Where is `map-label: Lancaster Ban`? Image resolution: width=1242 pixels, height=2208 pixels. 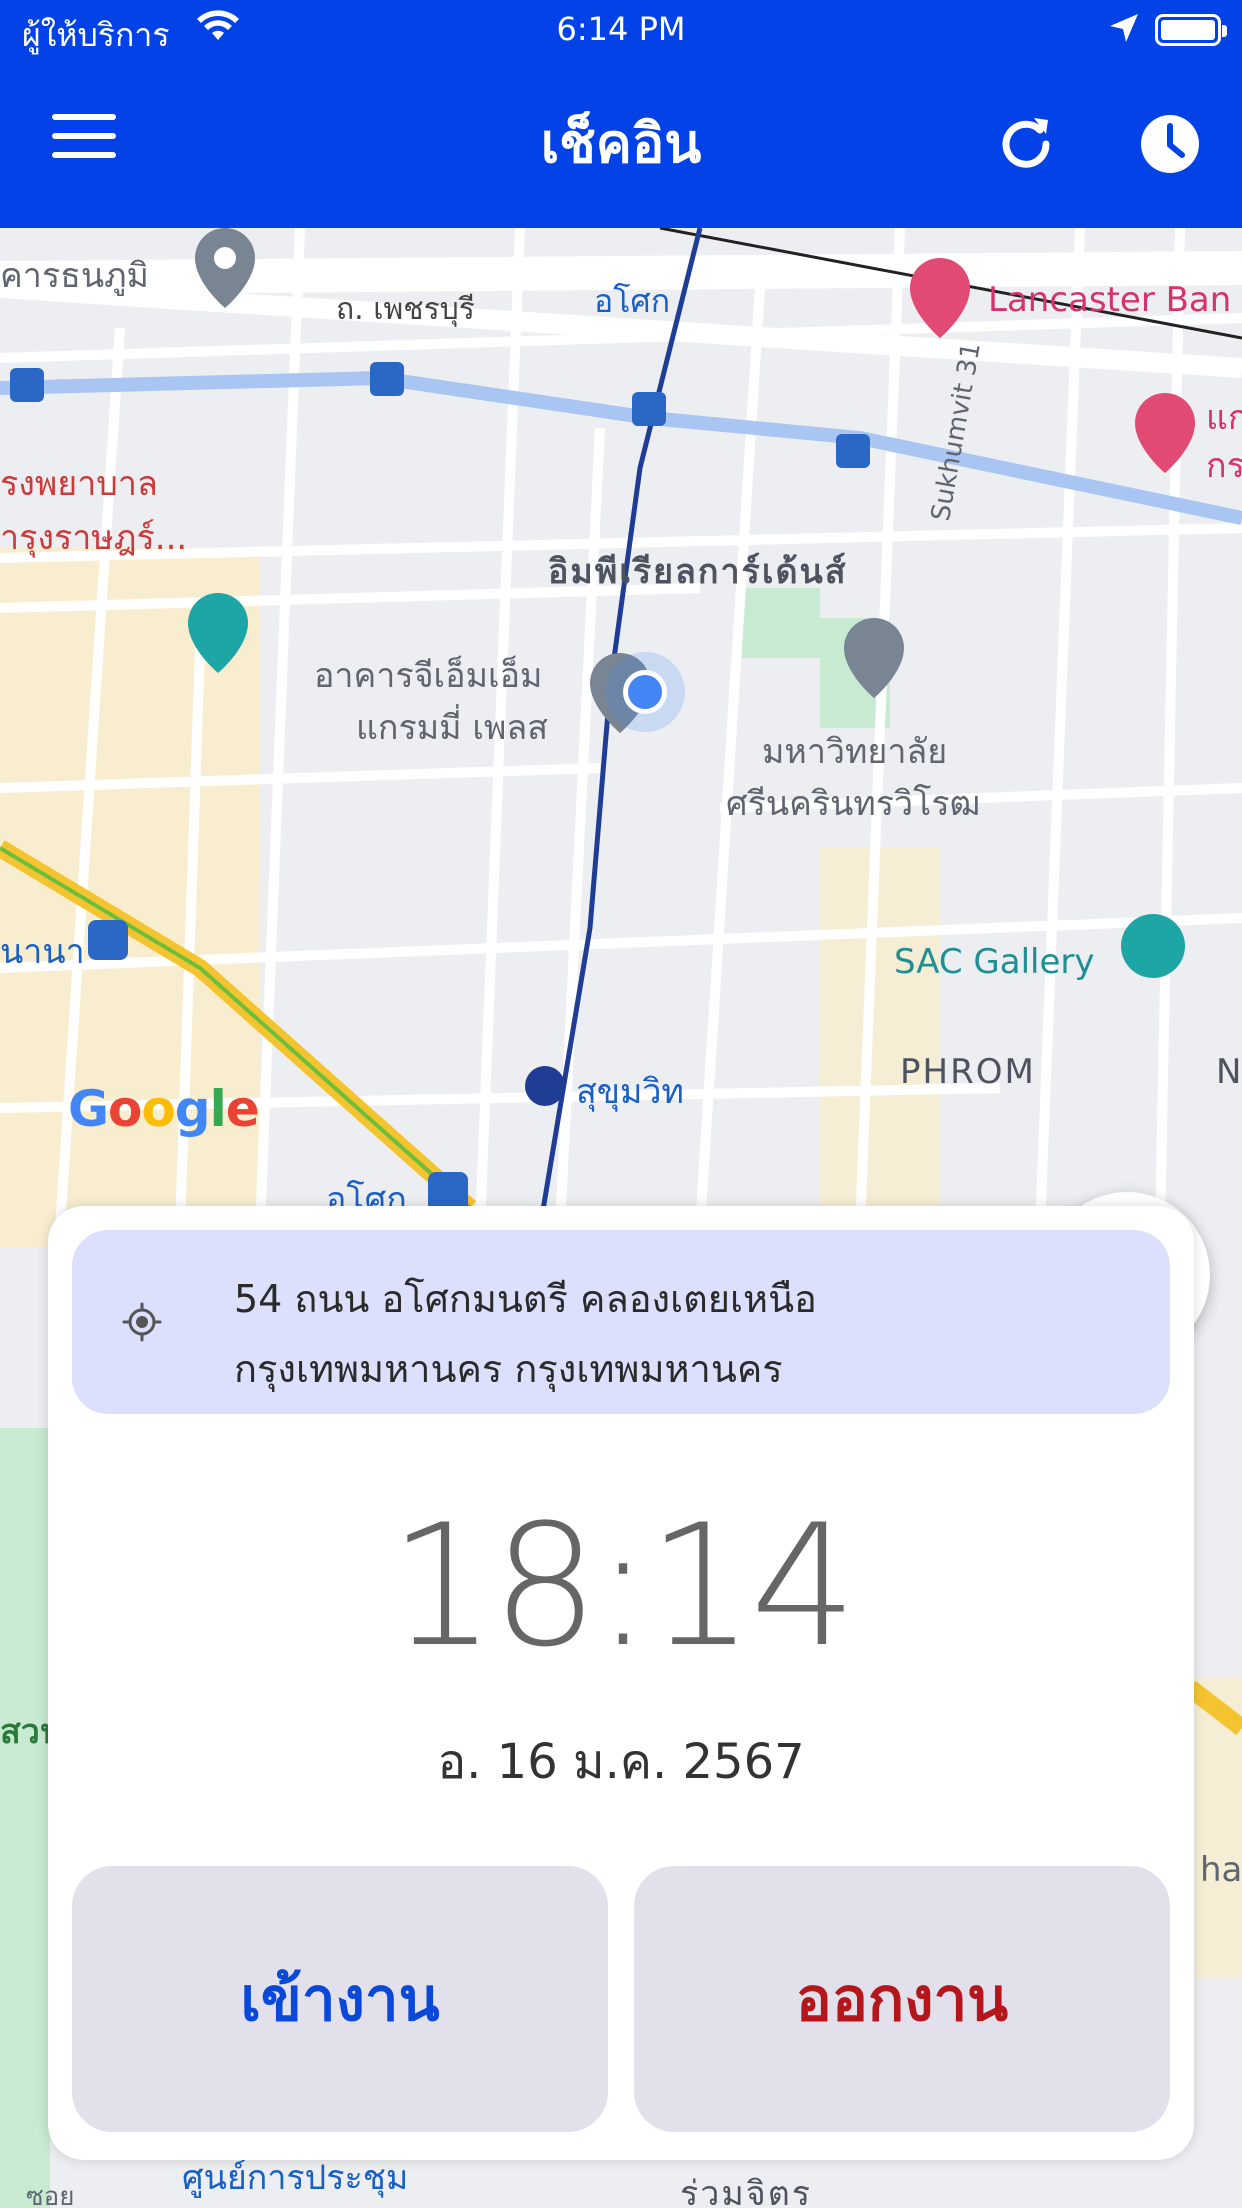
map-label: Lancaster Ban is located at coordinates (1110, 300).